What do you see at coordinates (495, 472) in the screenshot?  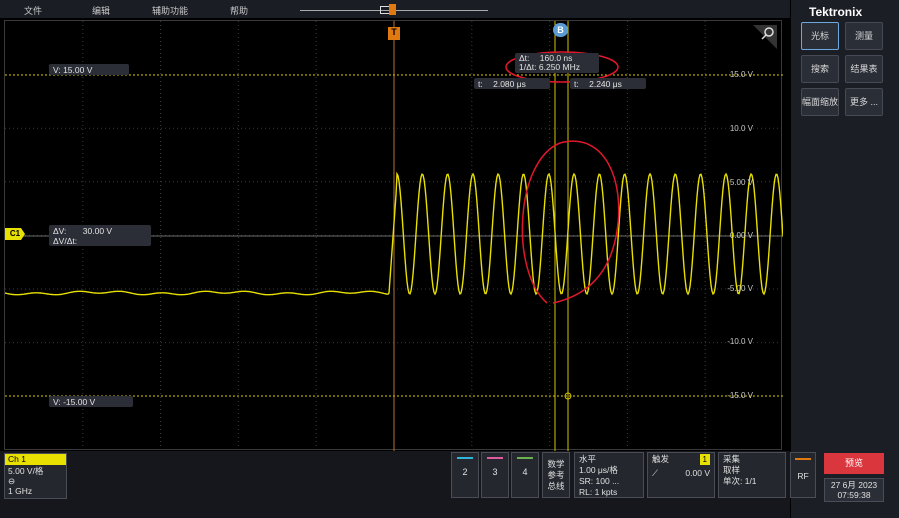 I see `ch3-label: 3` at bounding box center [495, 472].